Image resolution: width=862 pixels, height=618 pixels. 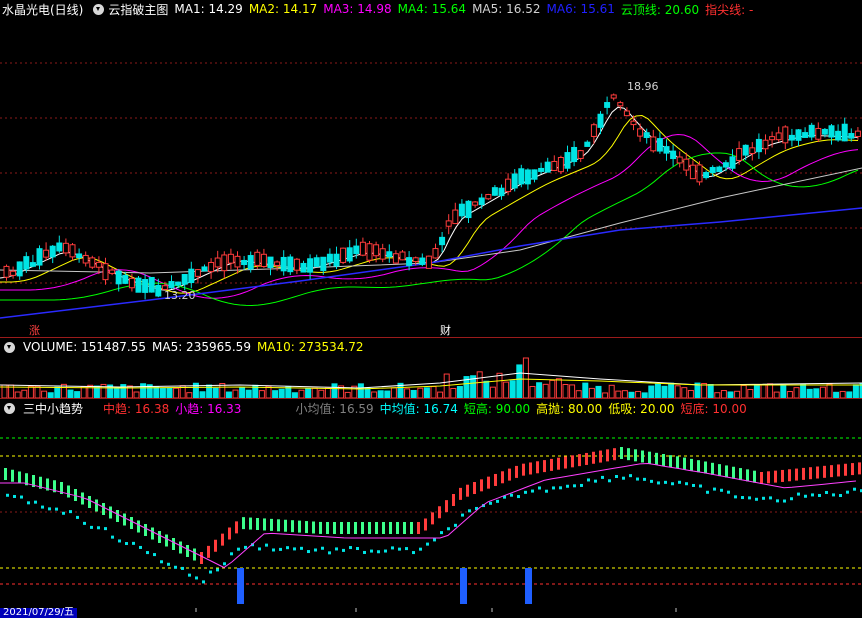 What do you see at coordinates (431, 376) in the screenshot?
I see `volume-chart` at bounding box center [431, 376].